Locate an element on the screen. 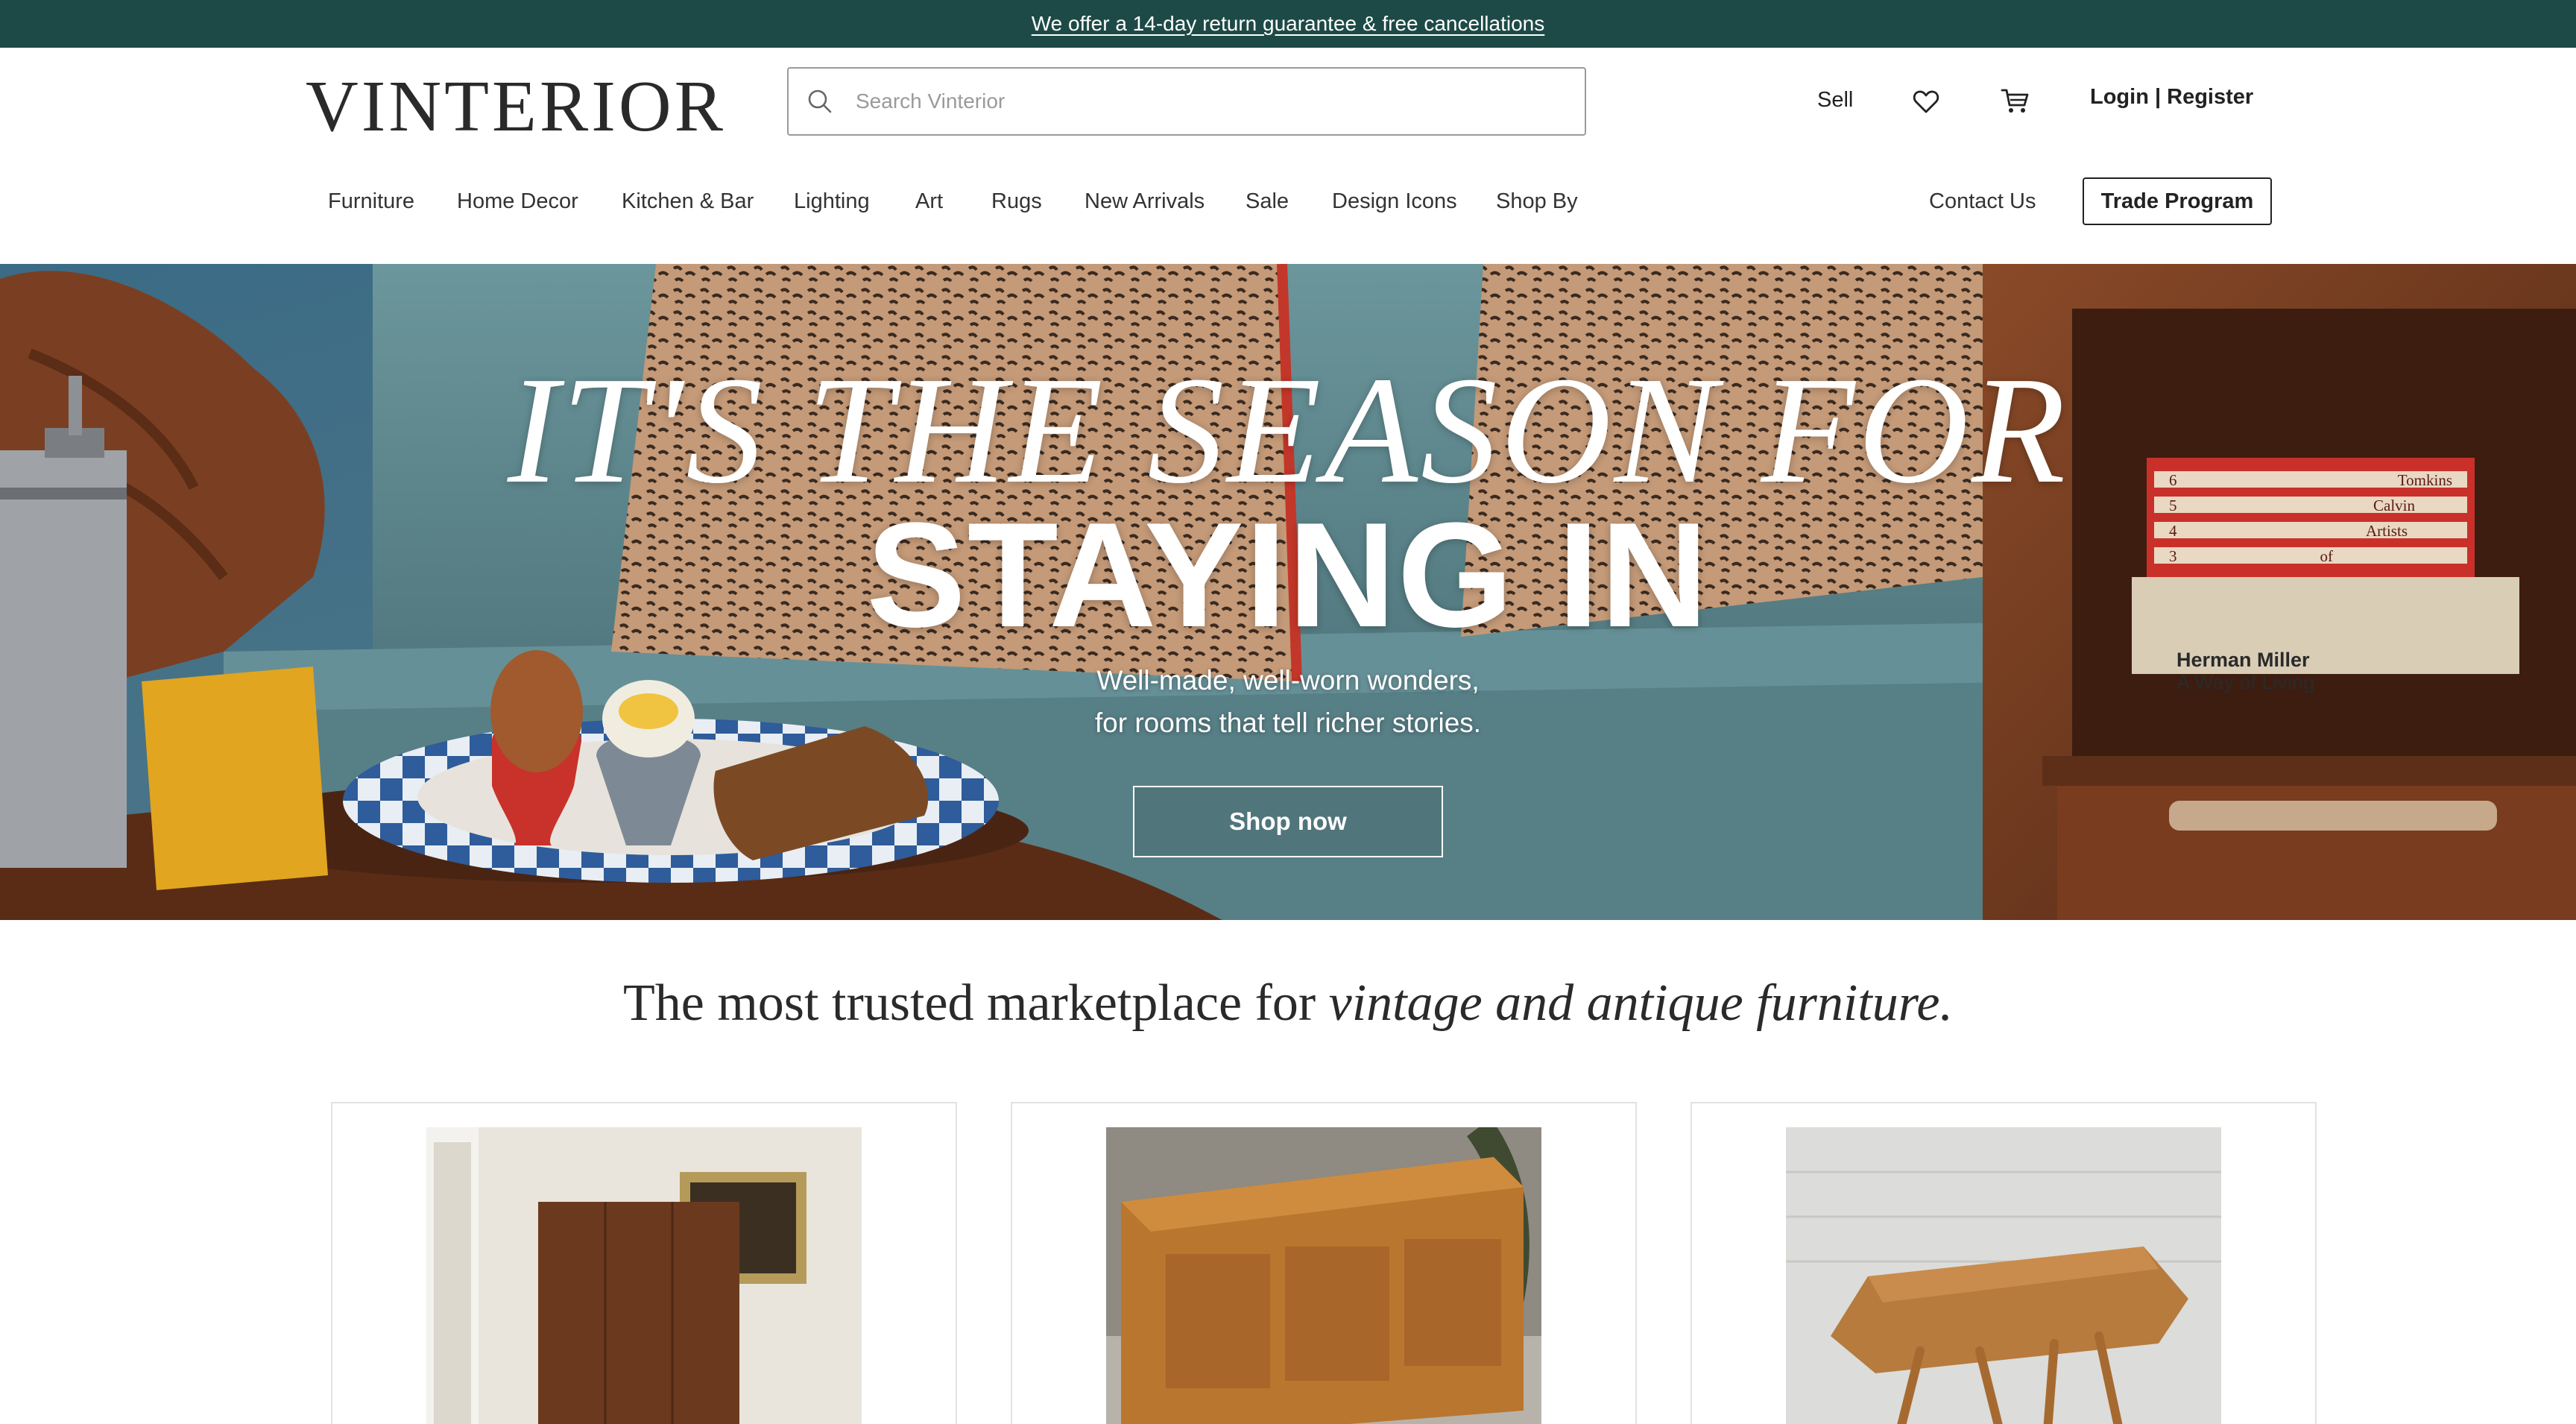  nav-item-rugs: Rugs is located at coordinates (1016, 201).